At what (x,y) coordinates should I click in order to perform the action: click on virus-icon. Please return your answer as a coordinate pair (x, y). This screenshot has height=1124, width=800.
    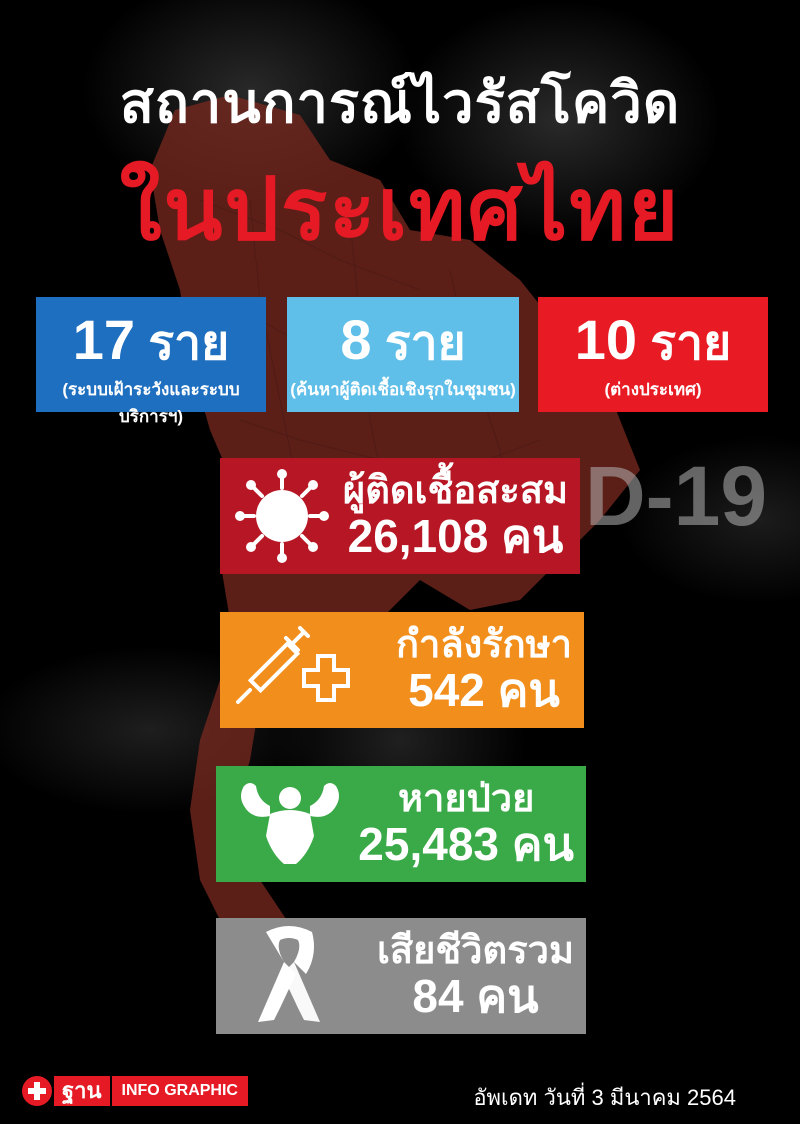
    Looking at the image, I should click on (282, 516).